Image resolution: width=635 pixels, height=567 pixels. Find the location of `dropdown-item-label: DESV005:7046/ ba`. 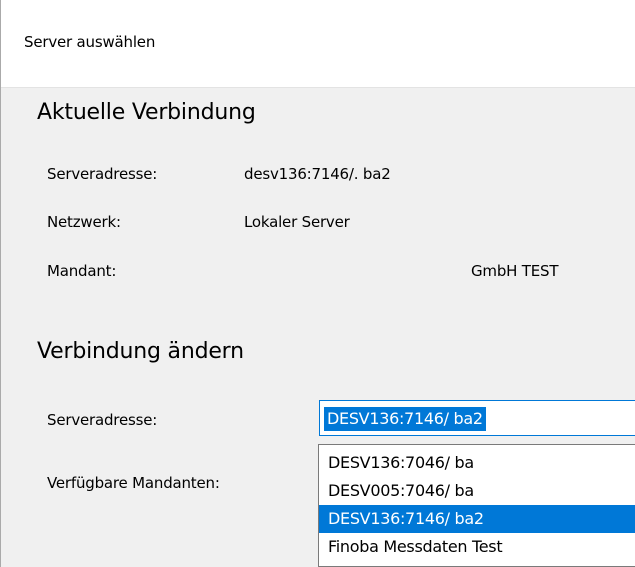

dropdown-item-label: DESV005:7046/ ba is located at coordinates (401, 490).